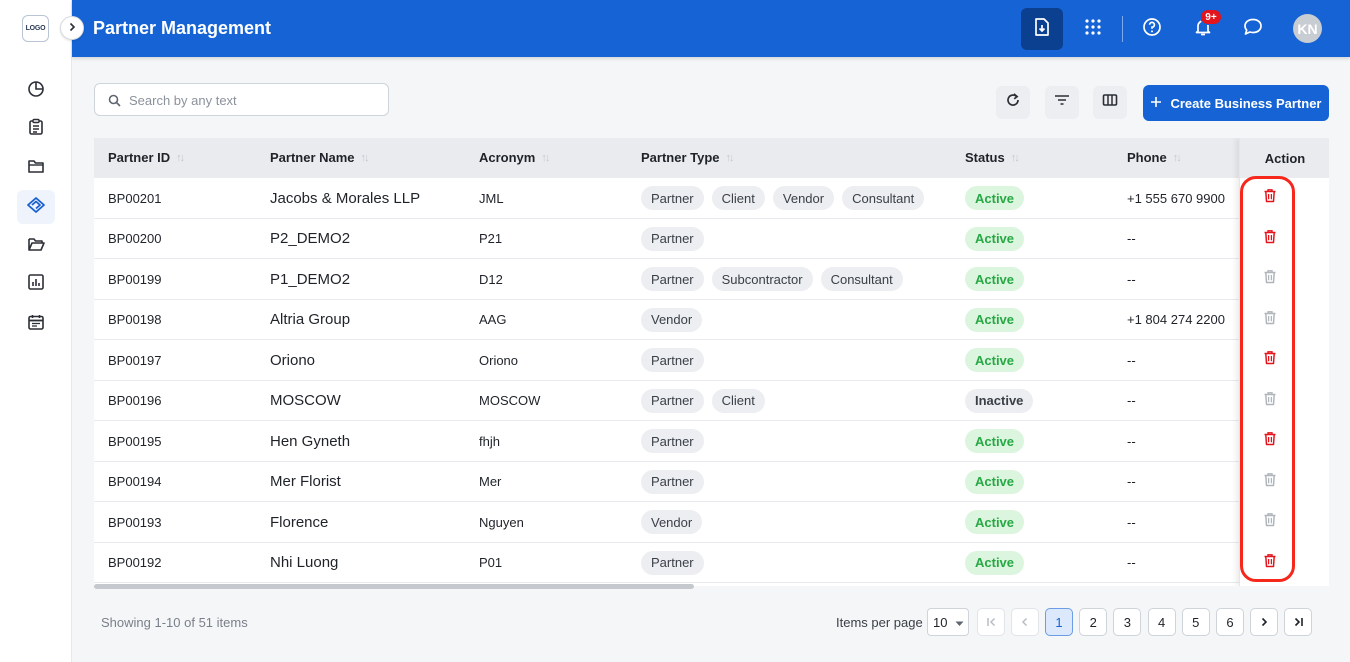 The width and height of the screenshot is (1350, 662). What do you see at coordinates (299, 522) in the screenshot?
I see `partner-name-cell: Florence` at bounding box center [299, 522].